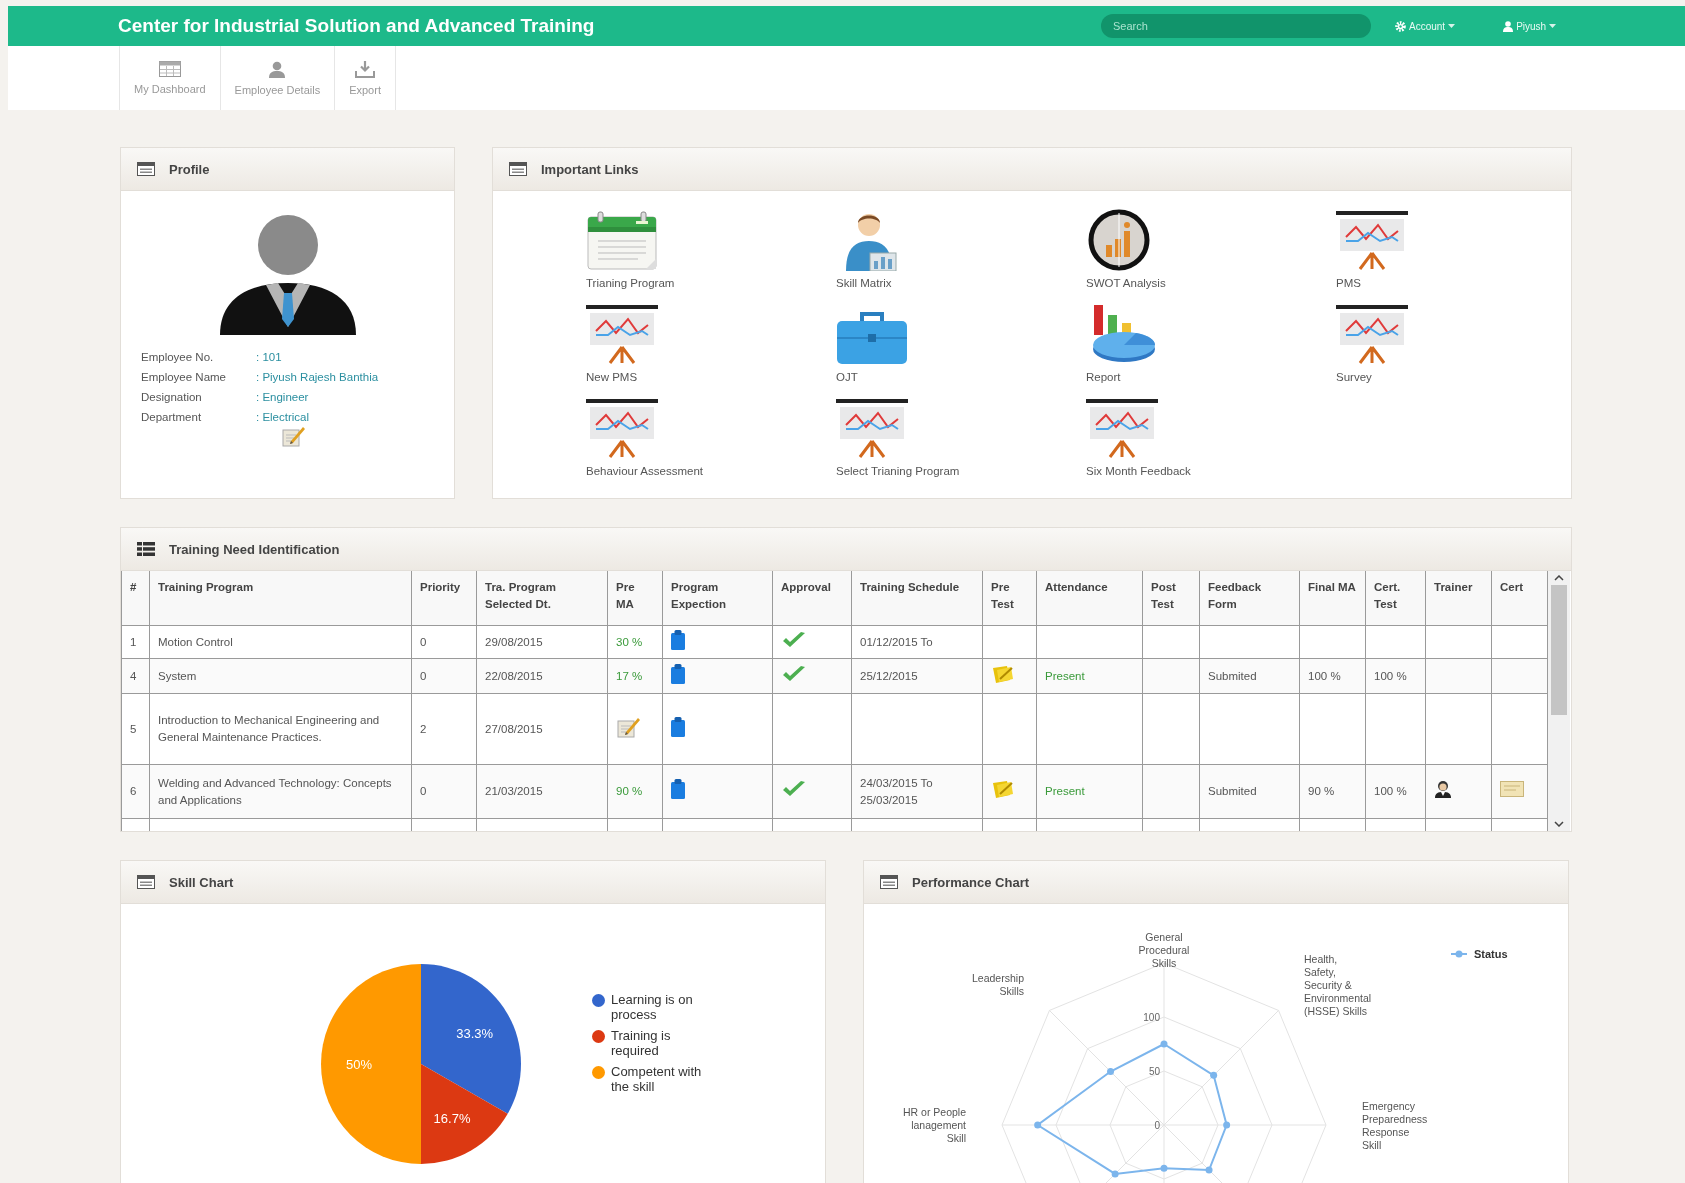 This screenshot has height=1183, width=1685. What do you see at coordinates (635, 676) in the screenshot?
I see `table-cell: 17 %` at bounding box center [635, 676].